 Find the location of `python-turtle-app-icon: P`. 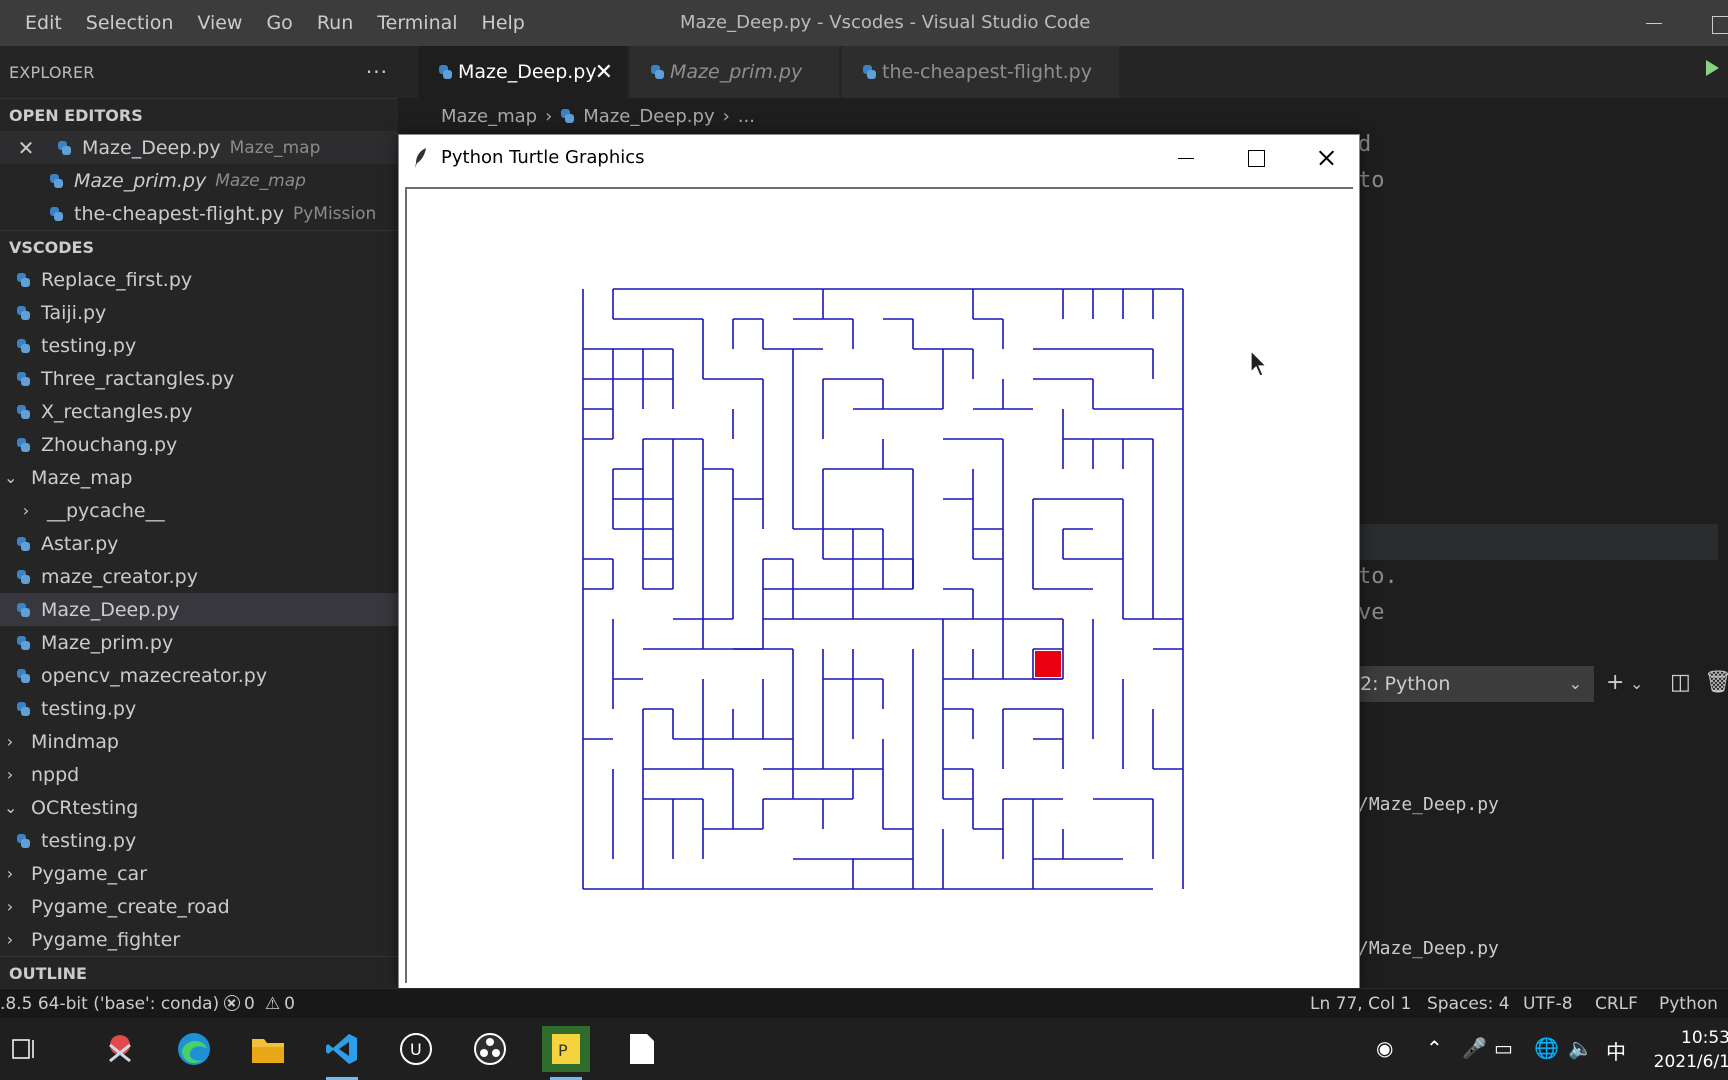

python-turtle-app-icon: P is located at coordinates (566, 1053).